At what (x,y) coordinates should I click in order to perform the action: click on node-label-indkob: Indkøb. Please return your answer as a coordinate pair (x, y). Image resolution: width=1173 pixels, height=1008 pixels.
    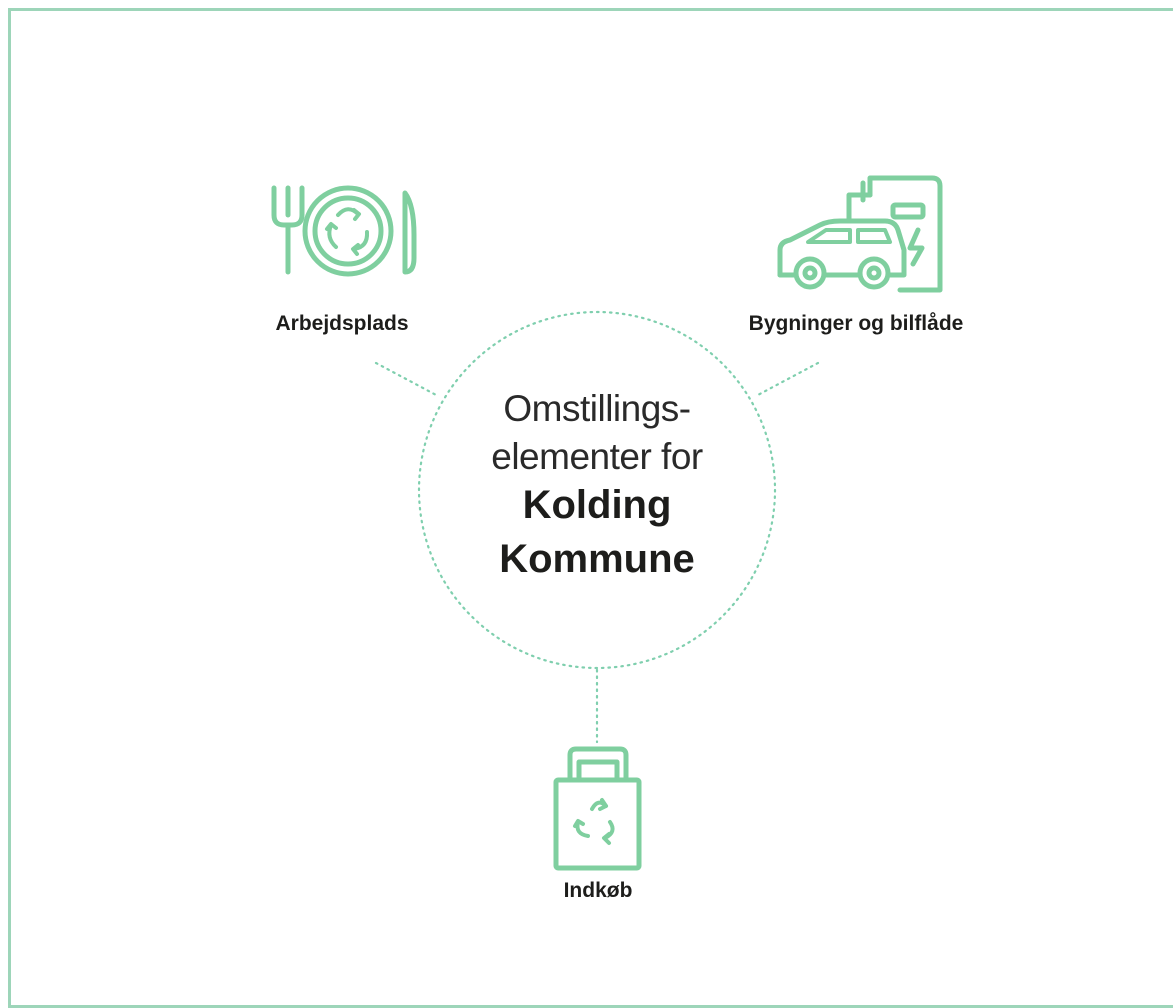
    Looking at the image, I should click on (598, 890).